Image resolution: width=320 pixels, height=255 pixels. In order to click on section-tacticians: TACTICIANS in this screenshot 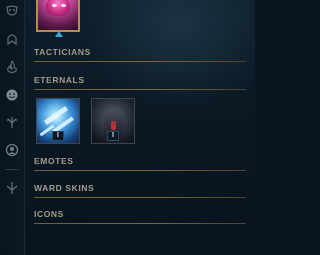, I will do `click(140, 54)`.